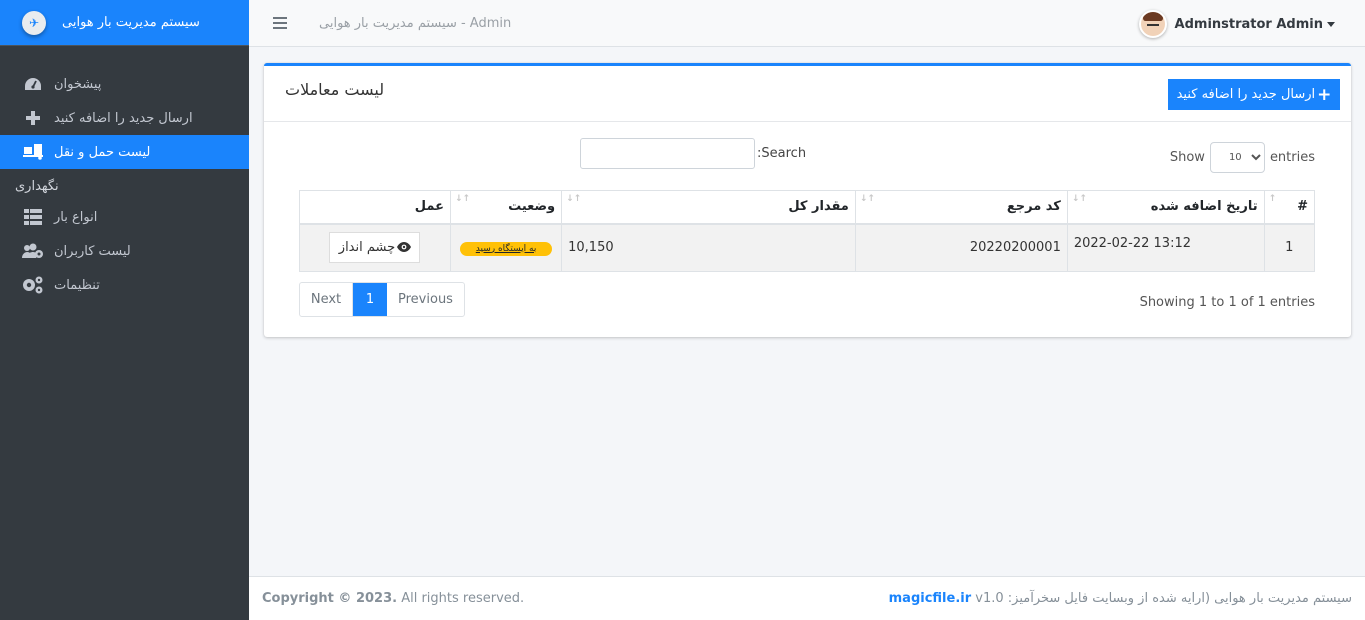 Image resolution: width=1365 pixels, height=620 pixels. Describe the element at coordinates (280, 23) in the screenshot. I see `menu-toggle-icon` at that location.